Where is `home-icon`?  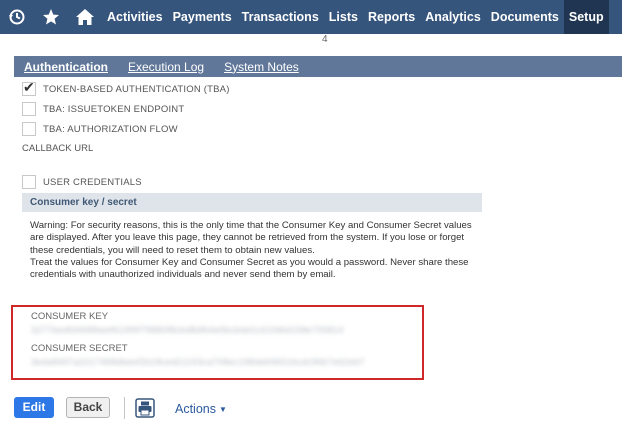
home-icon is located at coordinates (85, 17).